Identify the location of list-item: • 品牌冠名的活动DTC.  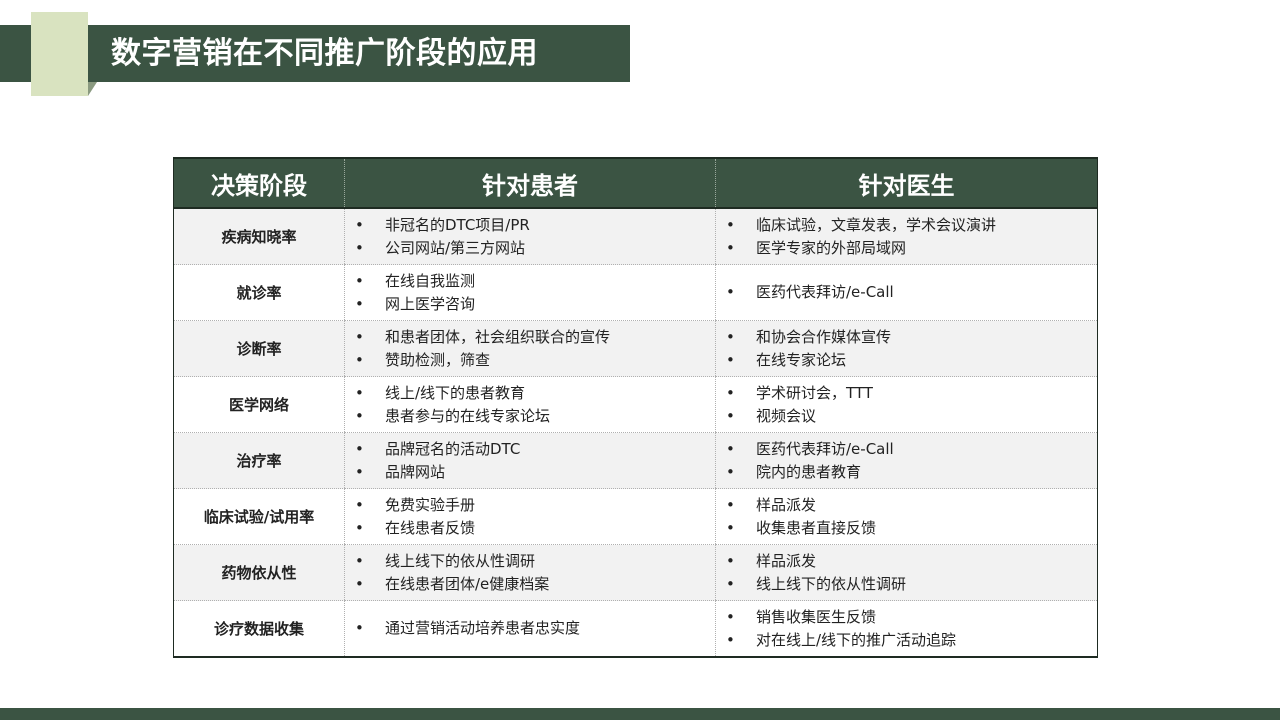
(530, 449).